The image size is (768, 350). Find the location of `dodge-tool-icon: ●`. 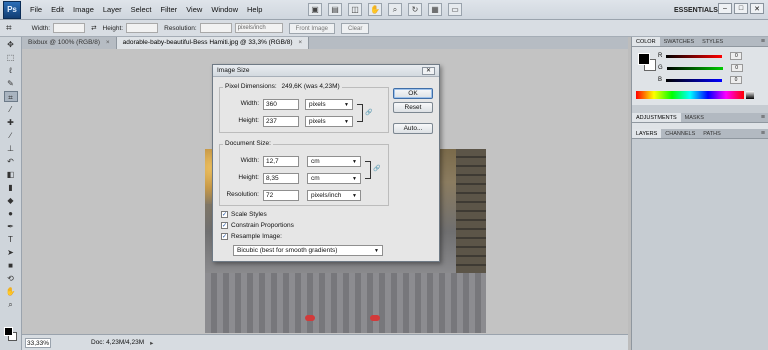

dodge-tool-icon: ● is located at coordinates (11, 213).